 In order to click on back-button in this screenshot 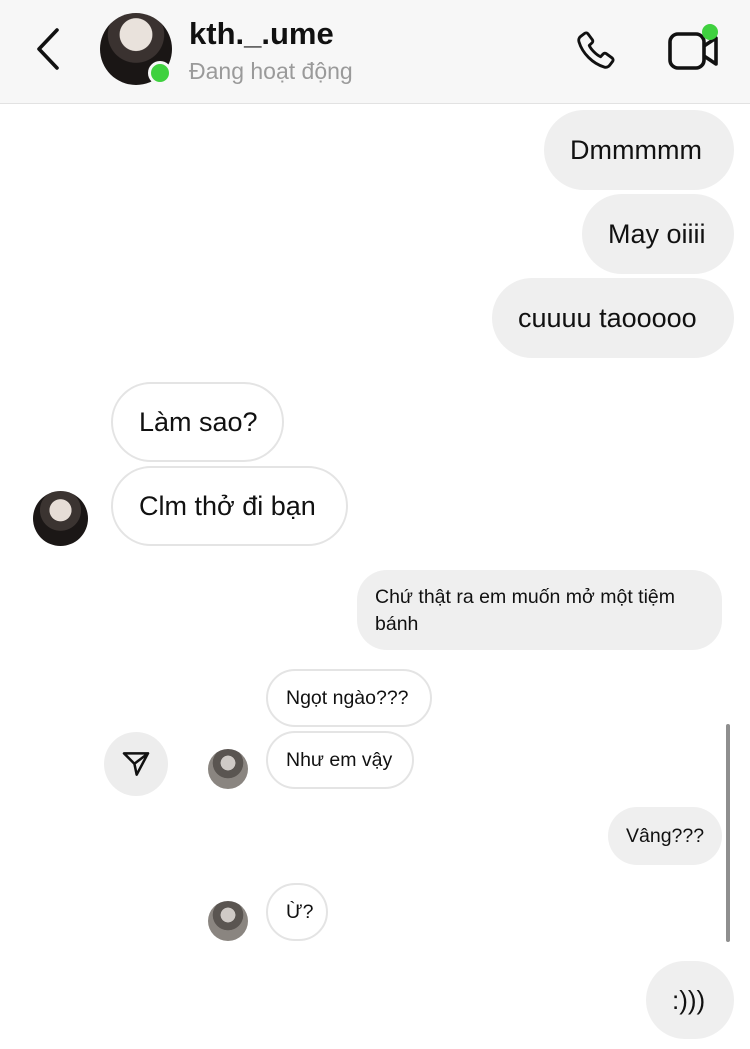, I will do `click(48, 49)`.